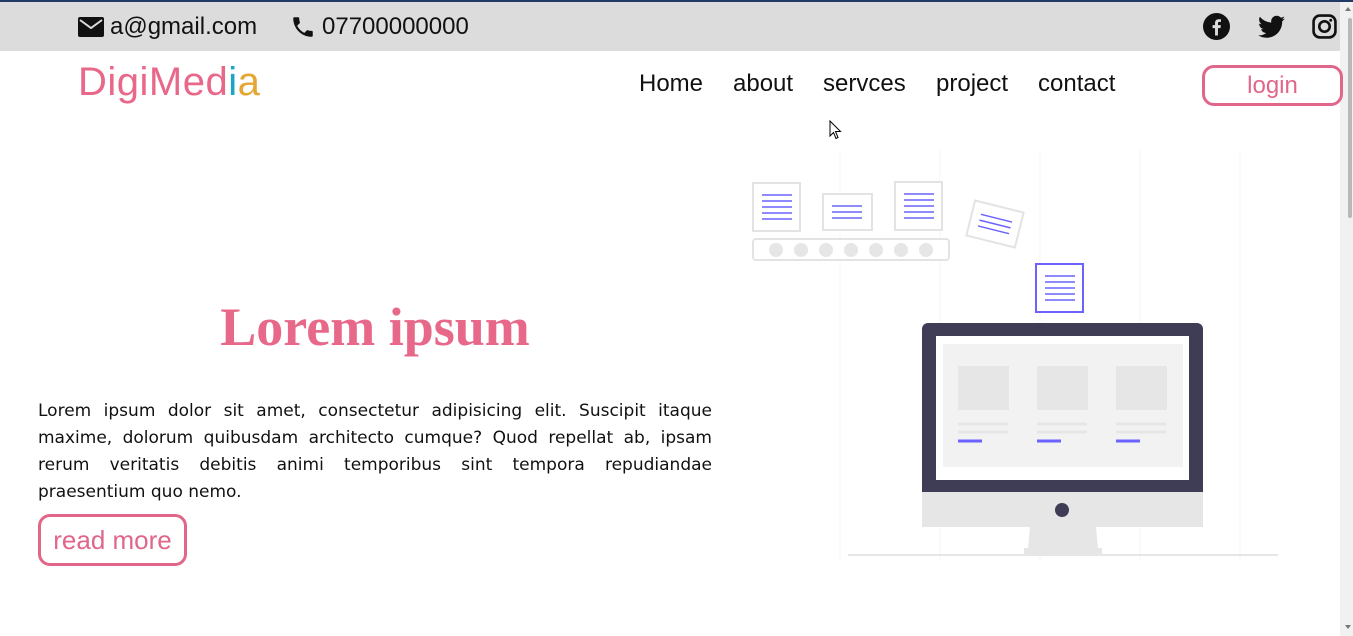 The height and width of the screenshot is (636, 1353). What do you see at coordinates (851, 249) in the screenshot?
I see `progress-dots` at bounding box center [851, 249].